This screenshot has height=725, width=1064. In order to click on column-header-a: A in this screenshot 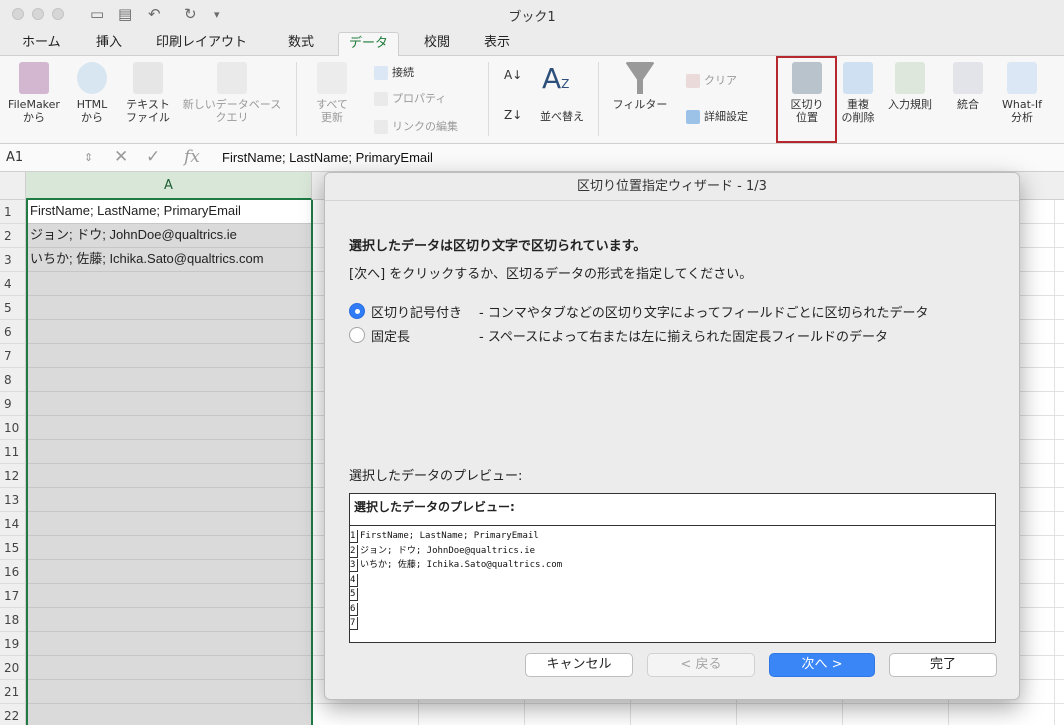, I will do `click(169, 186)`.